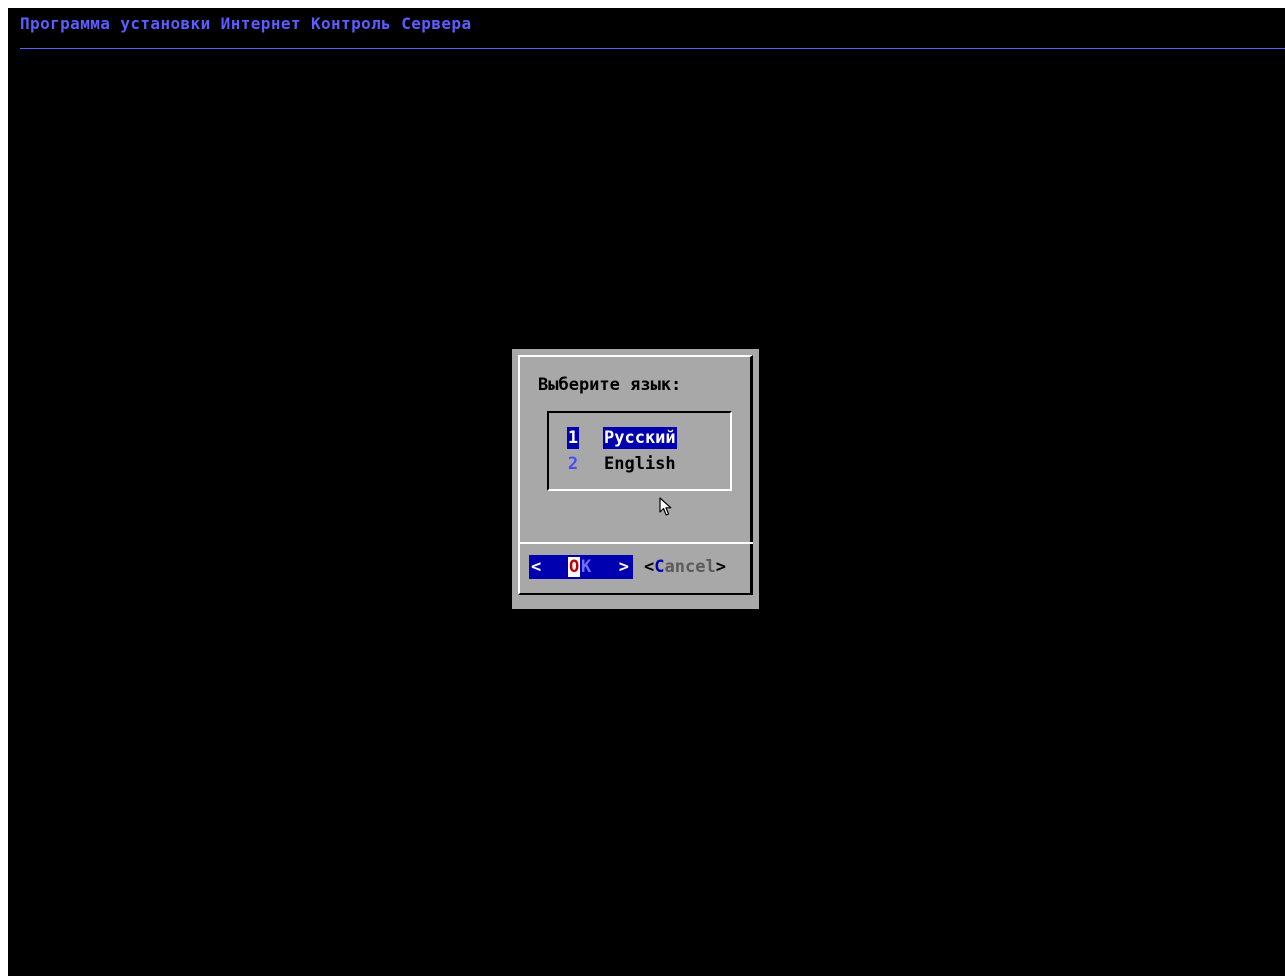  Describe the element at coordinates (586, 567) in the screenshot. I see `ok-label-rest: K` at that location.